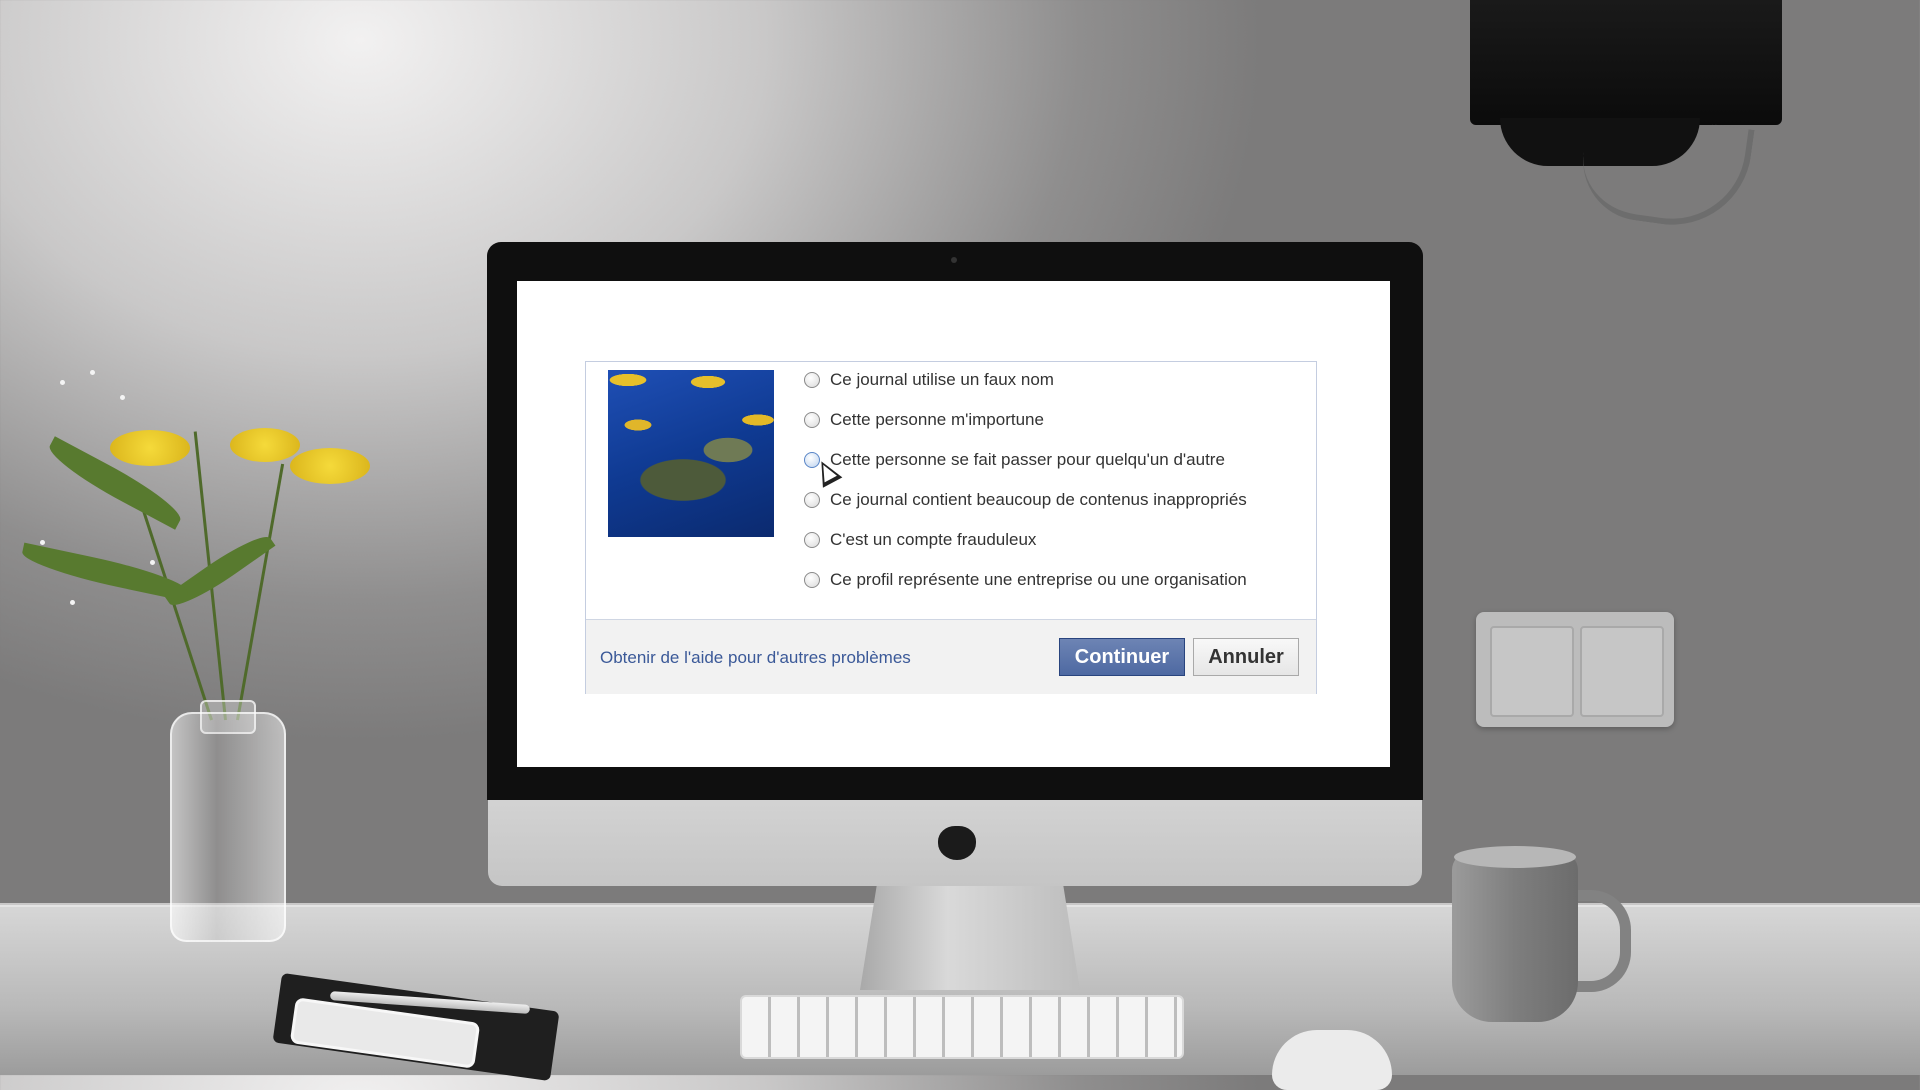  What do you see at coordinates (1515, 857) in the screenshot?
I see `mug-rim` at bounding box center [1515, 857].